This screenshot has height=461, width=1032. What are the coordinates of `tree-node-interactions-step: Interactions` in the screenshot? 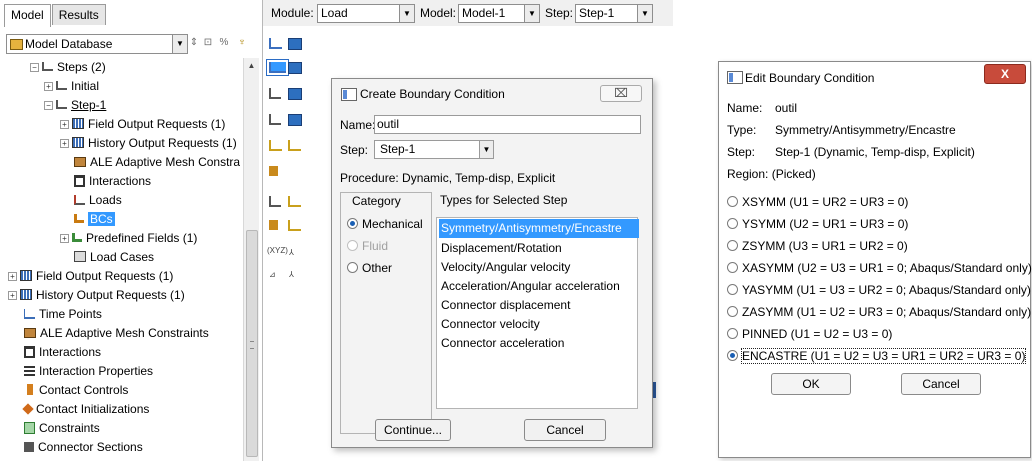 It's located at (112, 181).